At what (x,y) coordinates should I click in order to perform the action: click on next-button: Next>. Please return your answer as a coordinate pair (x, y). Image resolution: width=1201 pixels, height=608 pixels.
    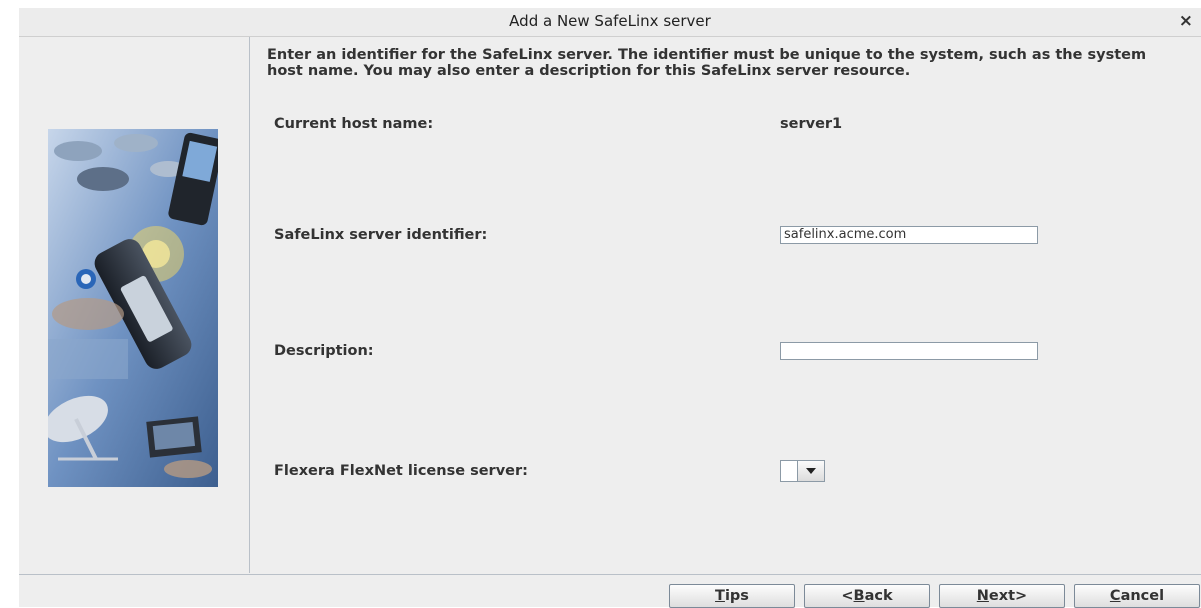
    Looking at the image, I should click on (1002, 596).